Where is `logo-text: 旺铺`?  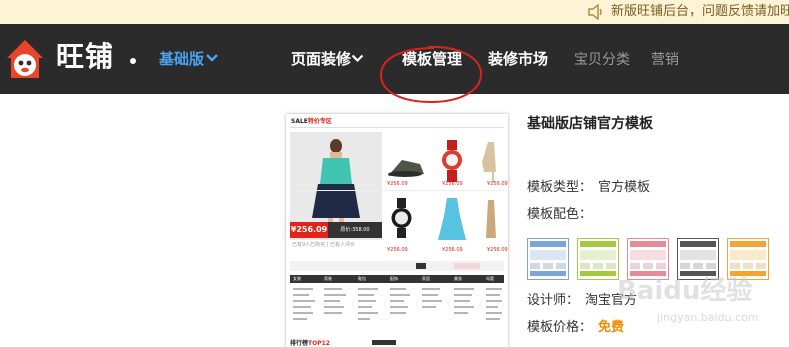
logo-text: 旺铺 is located at coordinates (85, 56).